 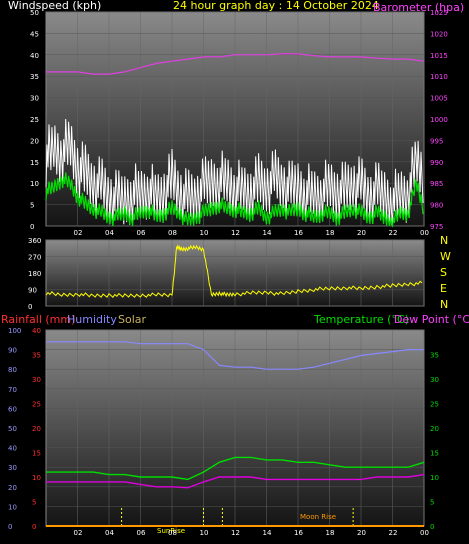 I want to click on y-tick-direction: 360, so click(x=34, y=241).